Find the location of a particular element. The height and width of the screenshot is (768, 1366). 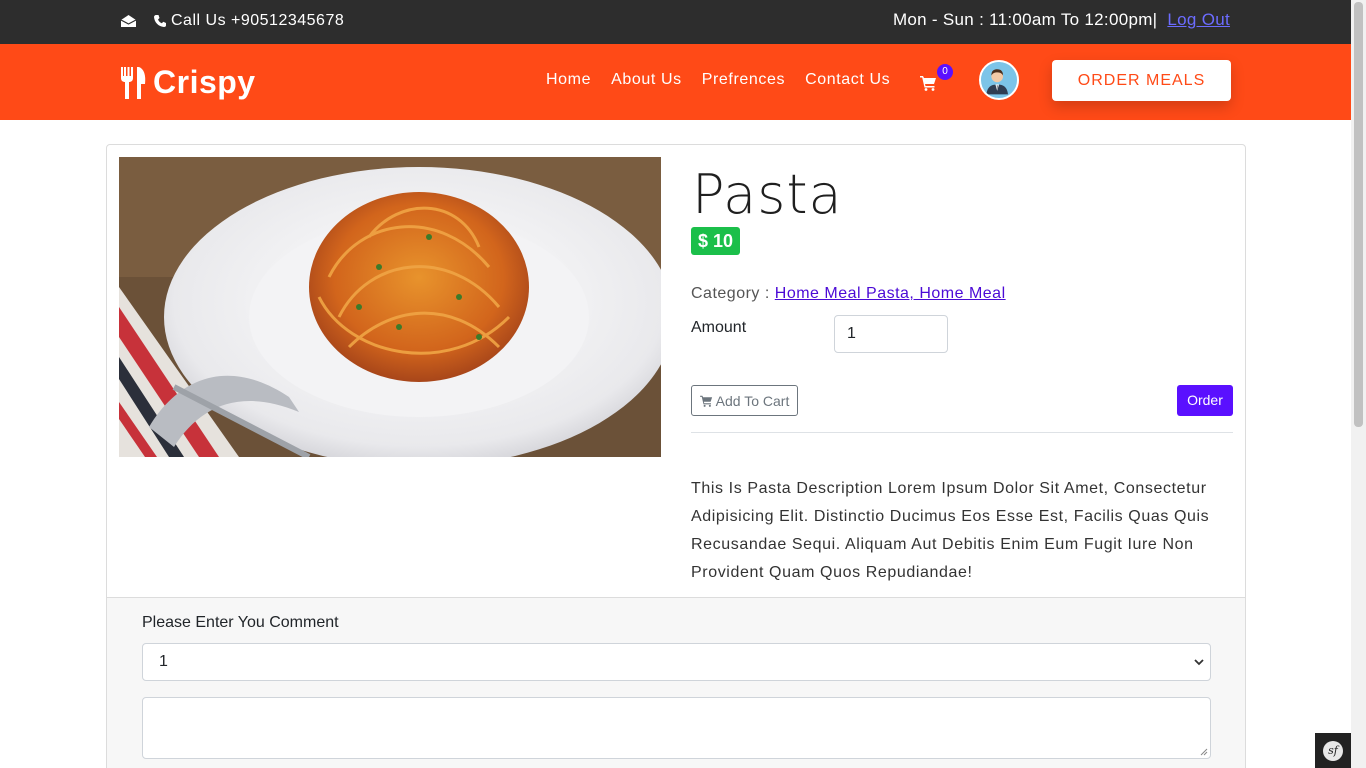

add-to-cart-button: Add To Cart is located at coordinates (744, 400).